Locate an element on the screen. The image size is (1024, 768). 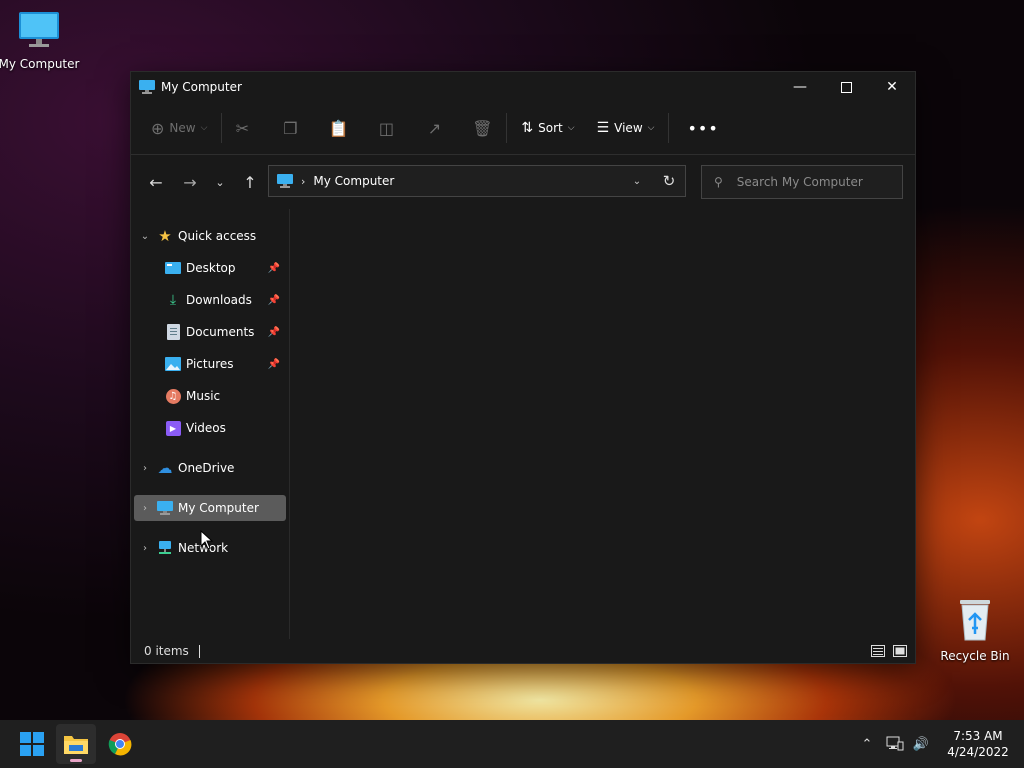
sidebar-item-onedrive: › ☁ OneDrive is located at coordinates (210, 468).